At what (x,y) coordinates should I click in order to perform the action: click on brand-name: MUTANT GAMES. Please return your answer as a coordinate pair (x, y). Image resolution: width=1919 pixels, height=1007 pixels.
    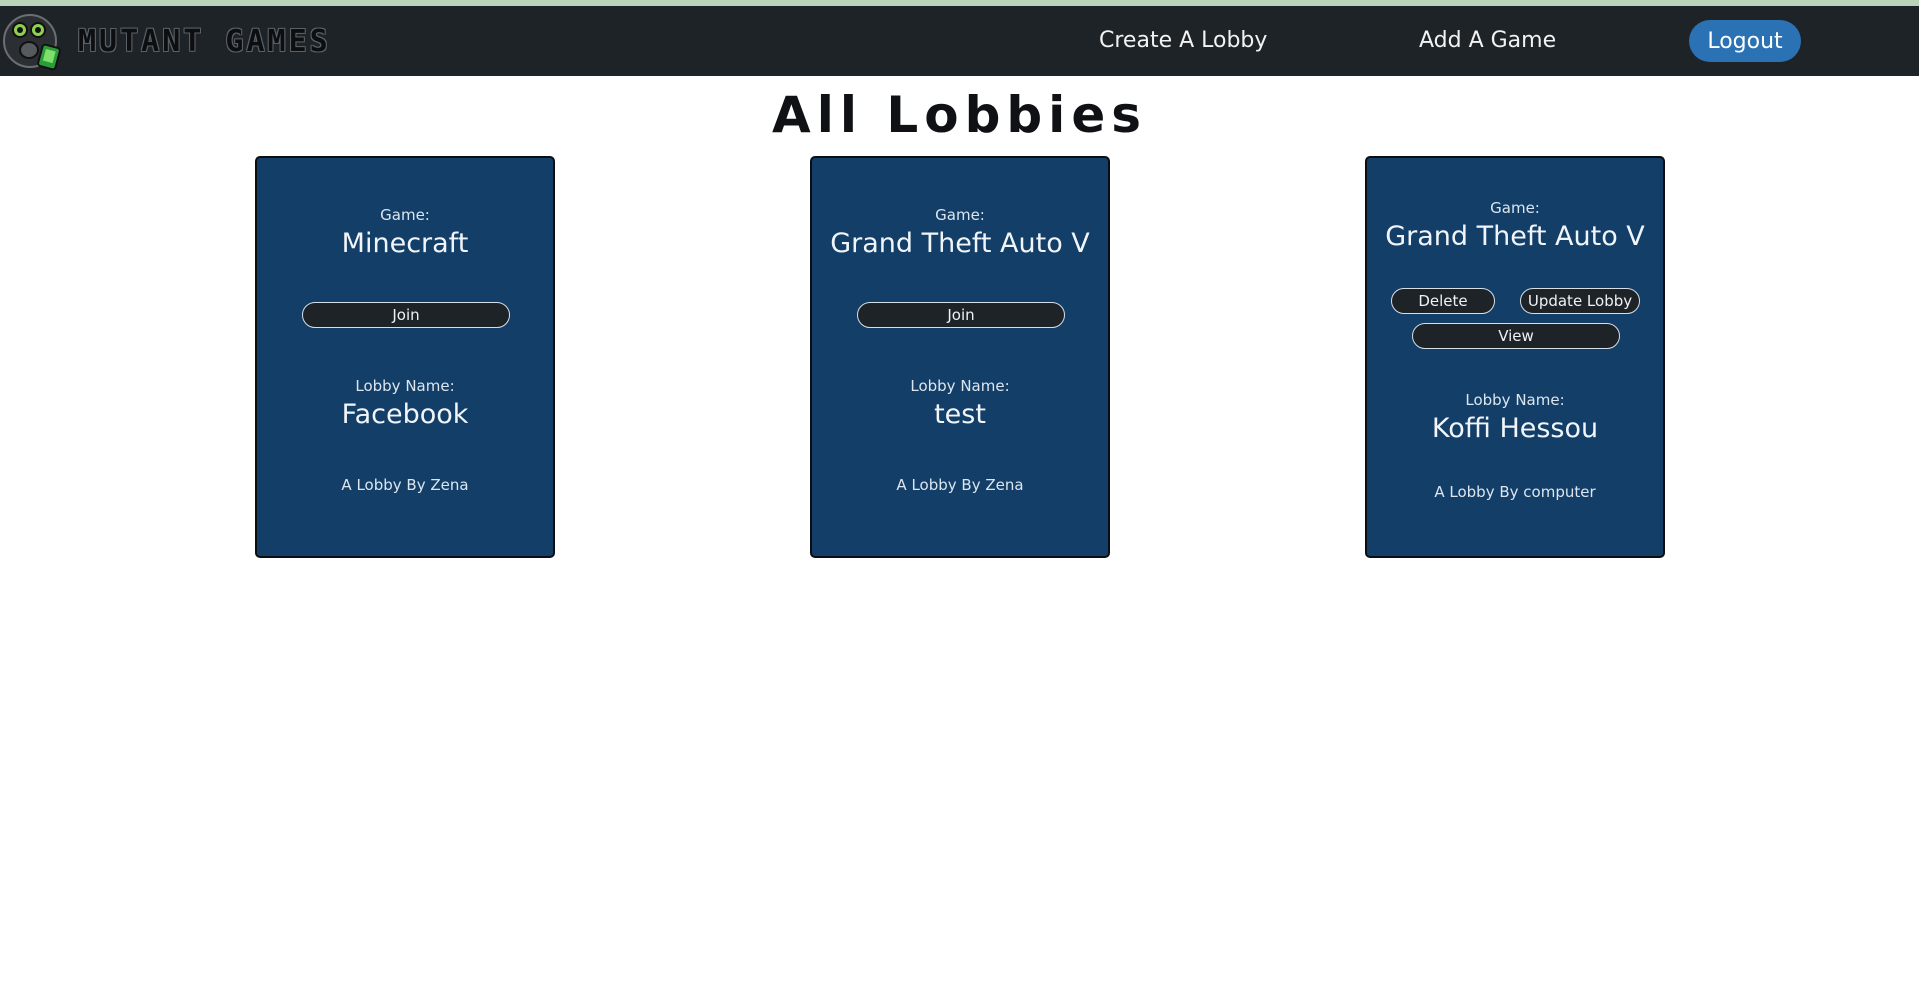
    Looking at the image, I should click on (204, 41).